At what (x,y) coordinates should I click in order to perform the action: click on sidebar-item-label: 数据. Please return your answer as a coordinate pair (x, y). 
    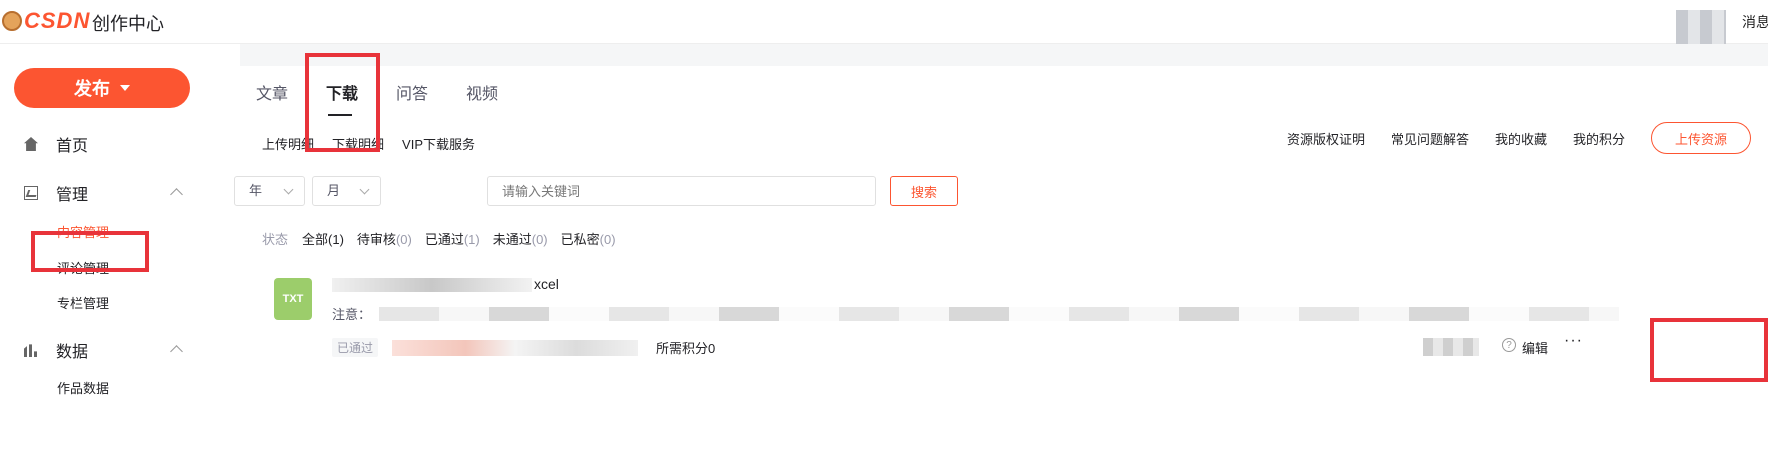
    Looking at the image, I should click on (72, 352).